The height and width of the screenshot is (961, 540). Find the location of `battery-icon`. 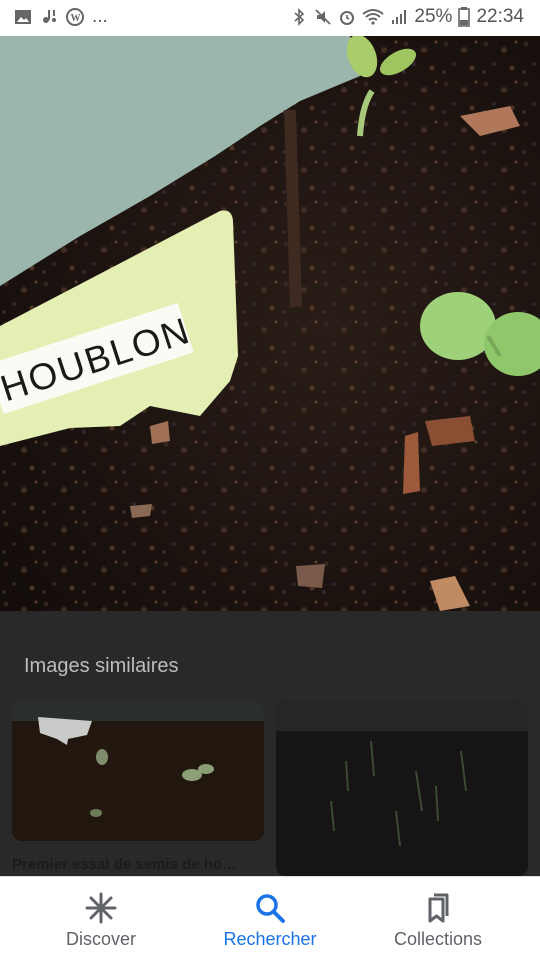

battery-icon is located at coordinates (464, 17).